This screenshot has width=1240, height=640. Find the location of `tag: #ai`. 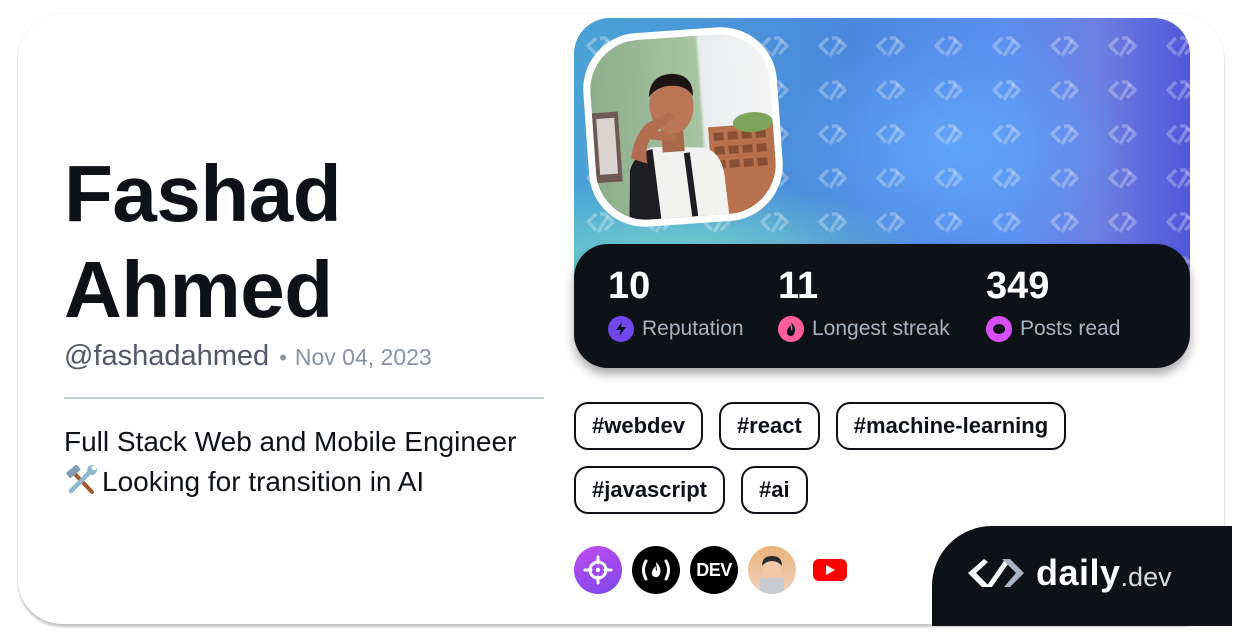

tag: #ai is located at coordinates (774, 490).